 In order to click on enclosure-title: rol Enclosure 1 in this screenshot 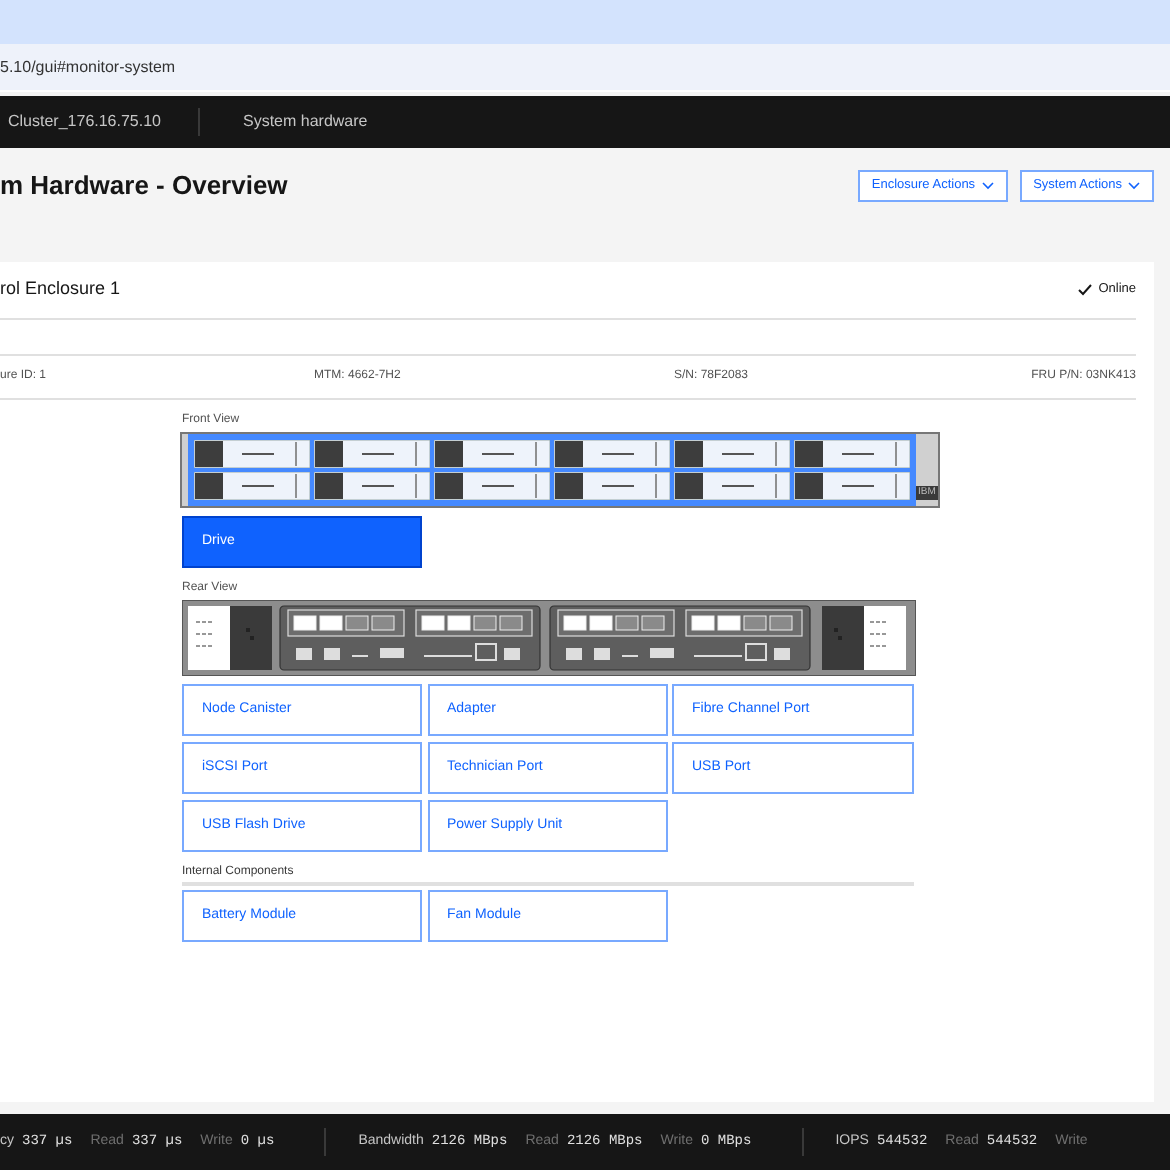, I will do `click(60, 289)`.